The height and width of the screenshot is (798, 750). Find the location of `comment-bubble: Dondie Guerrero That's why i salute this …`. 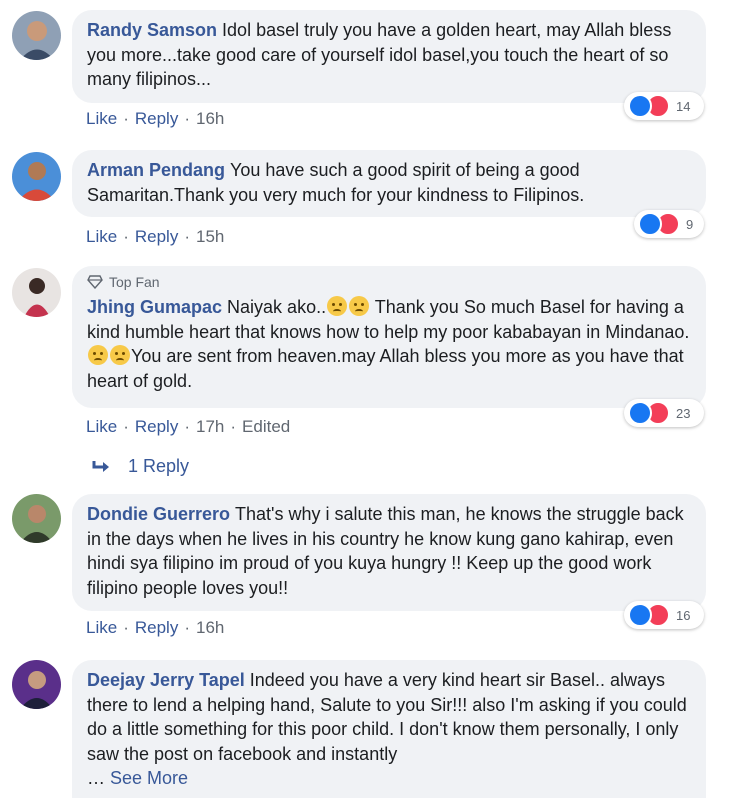

comment-bubble: Dondie Guerrero That's why i salute this … is located at coordinates (389, 552).